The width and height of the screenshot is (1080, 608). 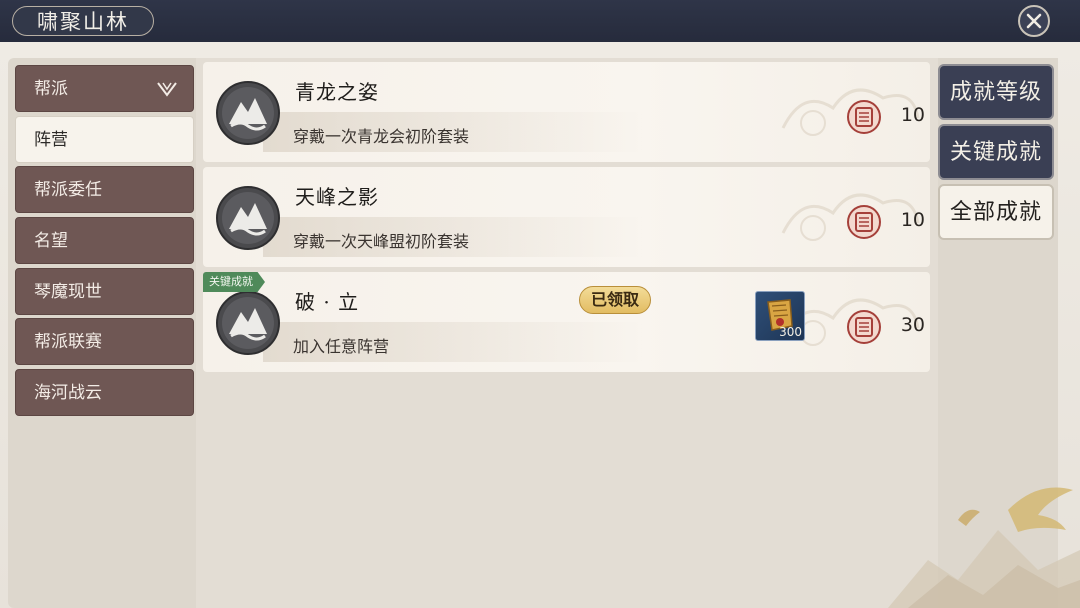 What do you see at coordinates (790, 332) in the screenshot?
I see `reward-quantity: 300` at bounding box center [790, 332].